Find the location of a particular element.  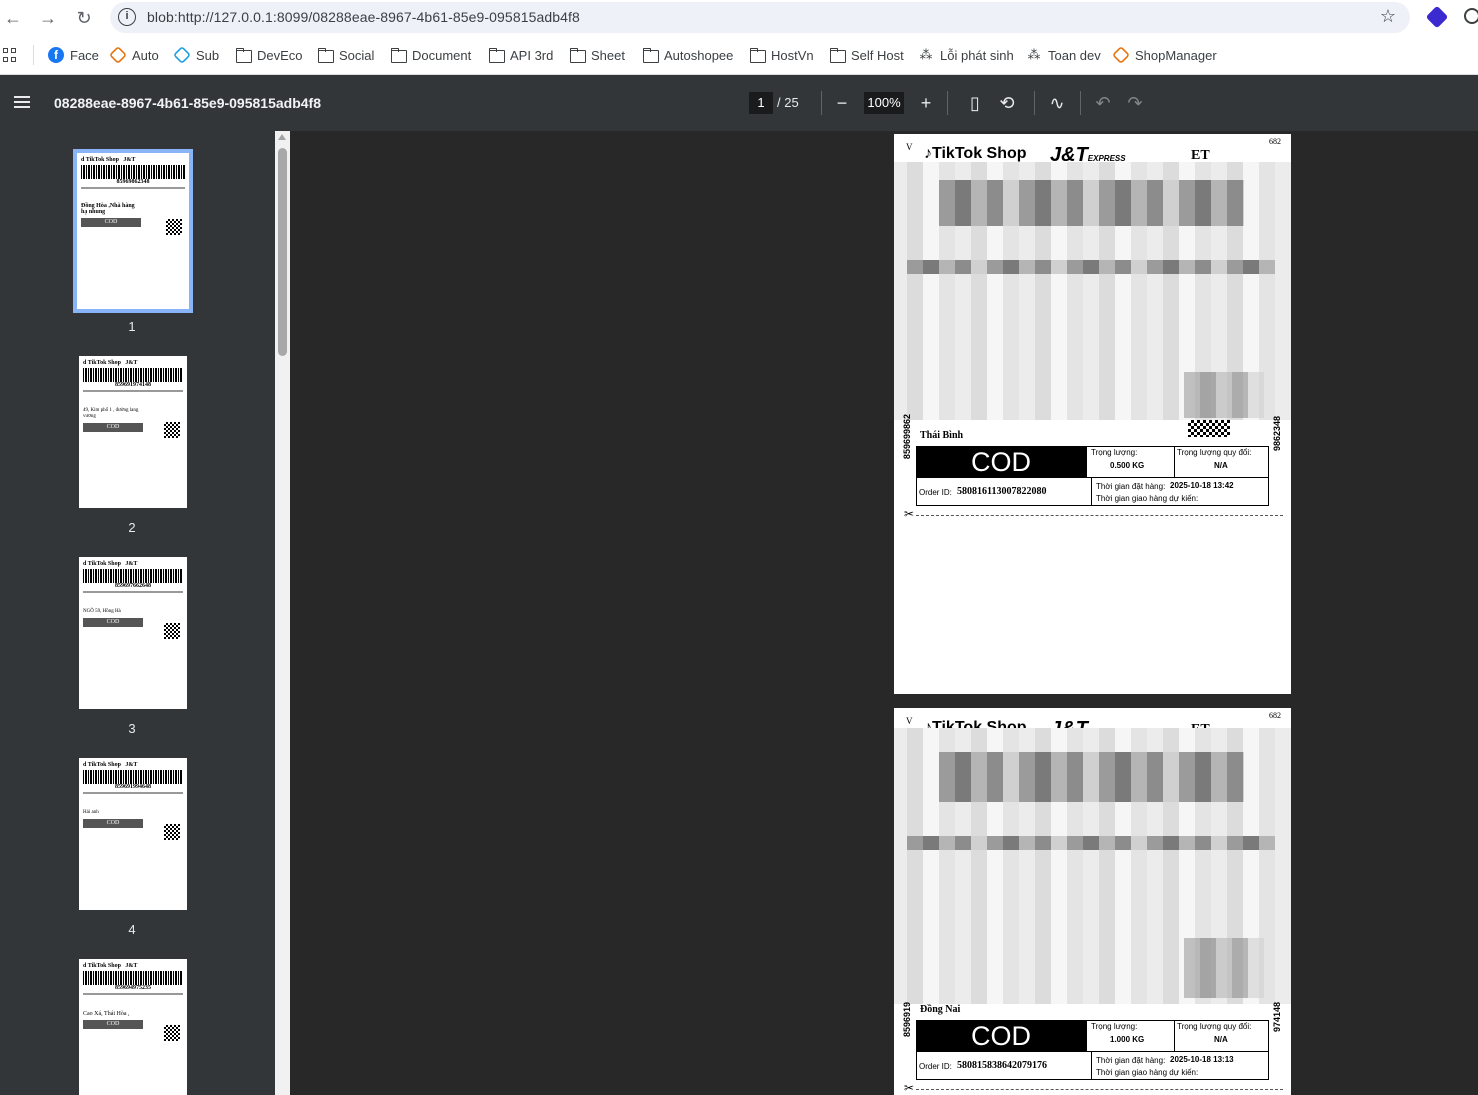

zoom-out-icon: − is located at coordinates (842, 103).